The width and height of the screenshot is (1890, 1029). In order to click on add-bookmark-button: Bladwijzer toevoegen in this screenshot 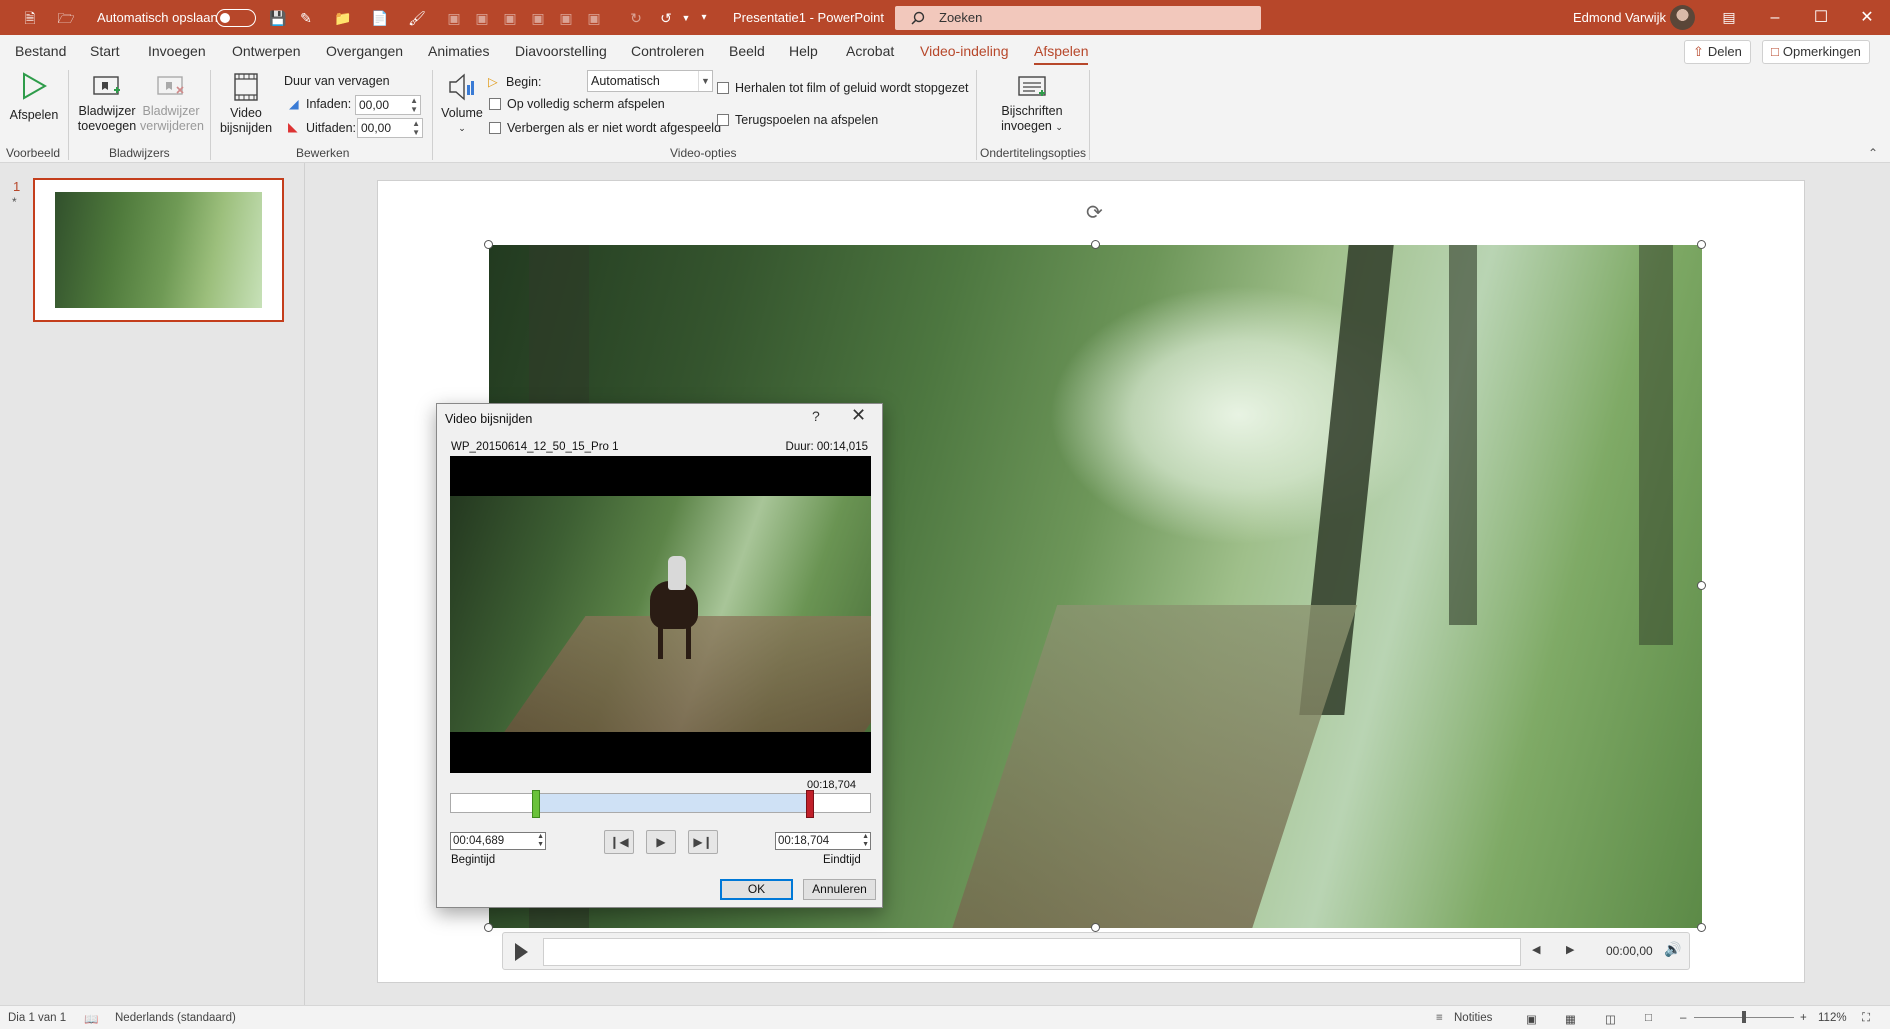, I will do `click(107, 104)`.